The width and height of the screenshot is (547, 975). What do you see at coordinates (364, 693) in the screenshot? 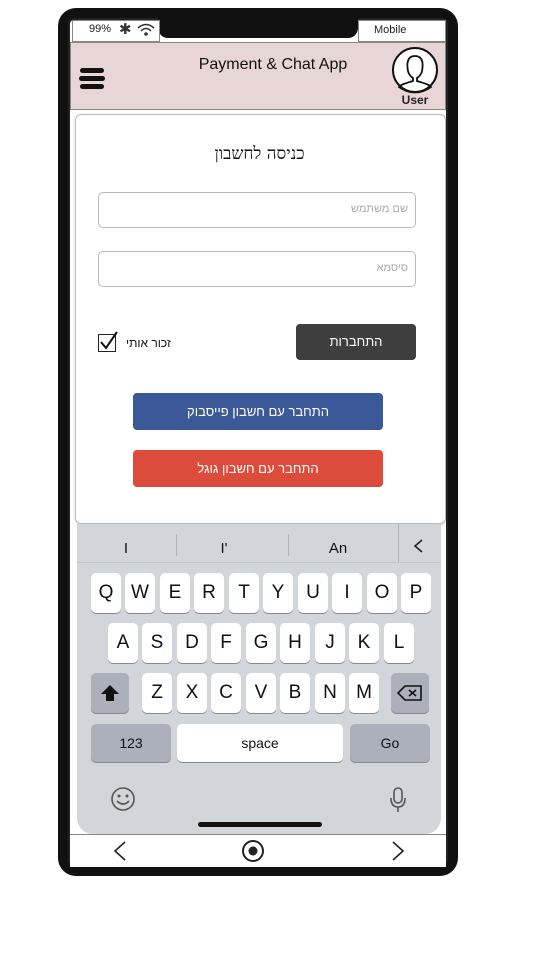
I see `key-m: M` at bounding box center [364, 693].